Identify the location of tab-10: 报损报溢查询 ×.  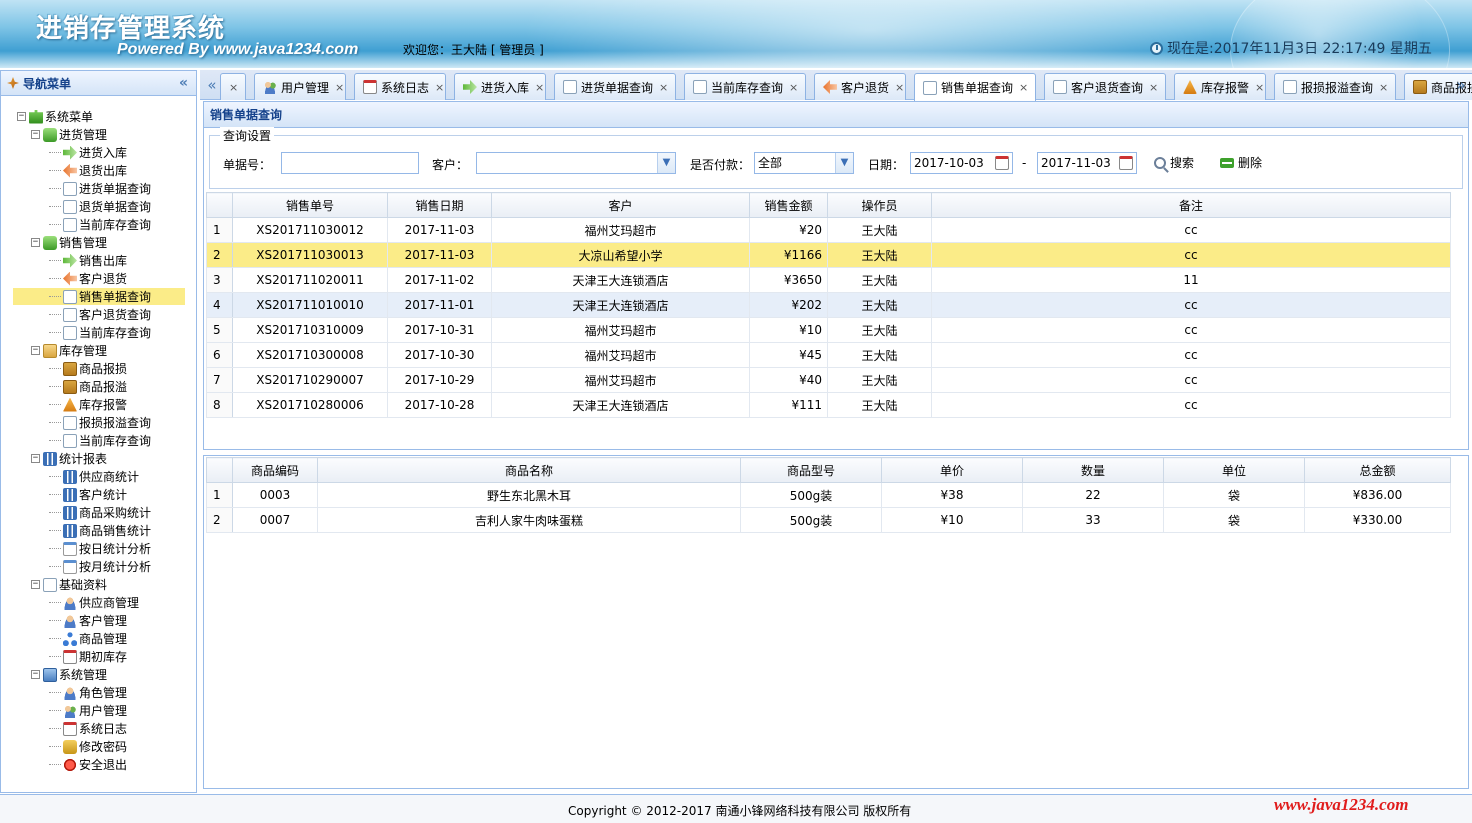
(1335, 86).